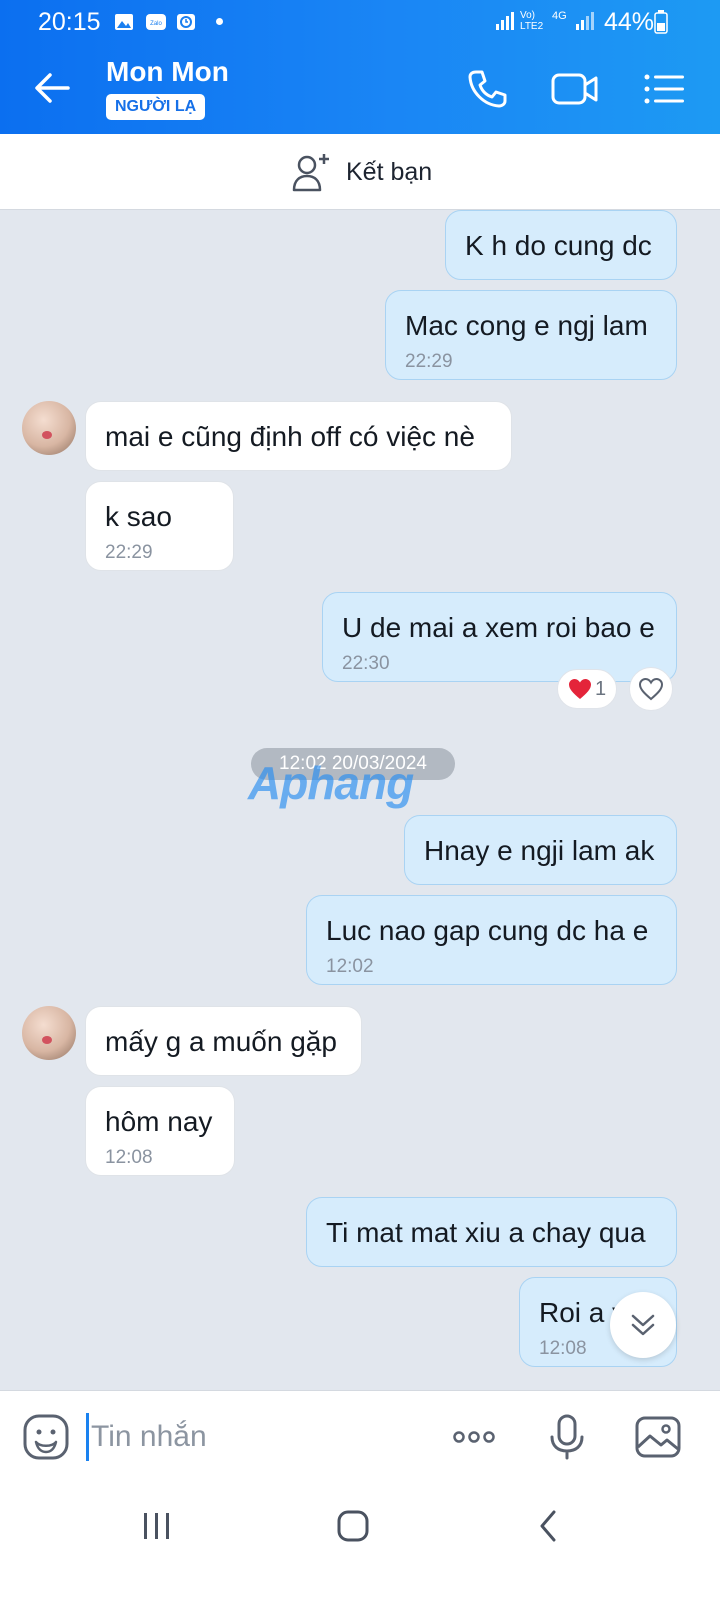 The height and width of the screenshot is (1600, 720). Describe the element at coordinates (505, 21) in the screenshot. I see `signal-icon` at that location.